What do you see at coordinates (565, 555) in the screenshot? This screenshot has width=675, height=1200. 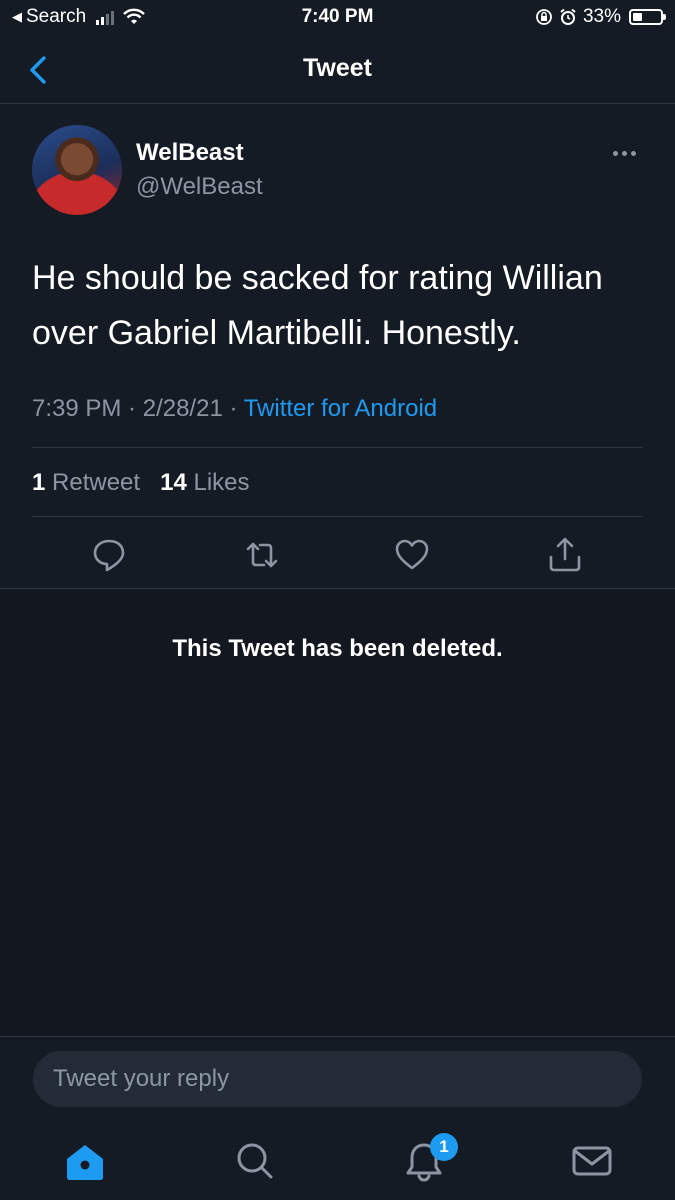 I see `share-icon` at bounding box center [565, 555].